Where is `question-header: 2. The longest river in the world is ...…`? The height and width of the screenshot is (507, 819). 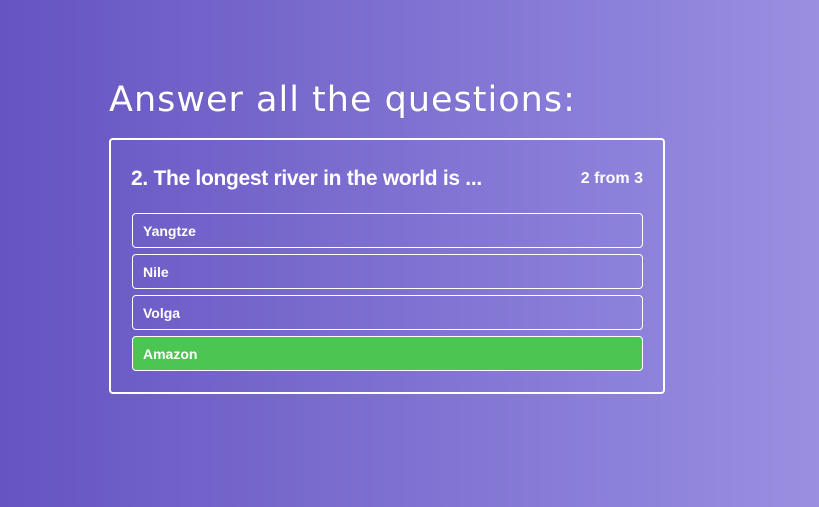 question-header: 2. The longest river in the world is ...… is located at coordinates (387, 179).